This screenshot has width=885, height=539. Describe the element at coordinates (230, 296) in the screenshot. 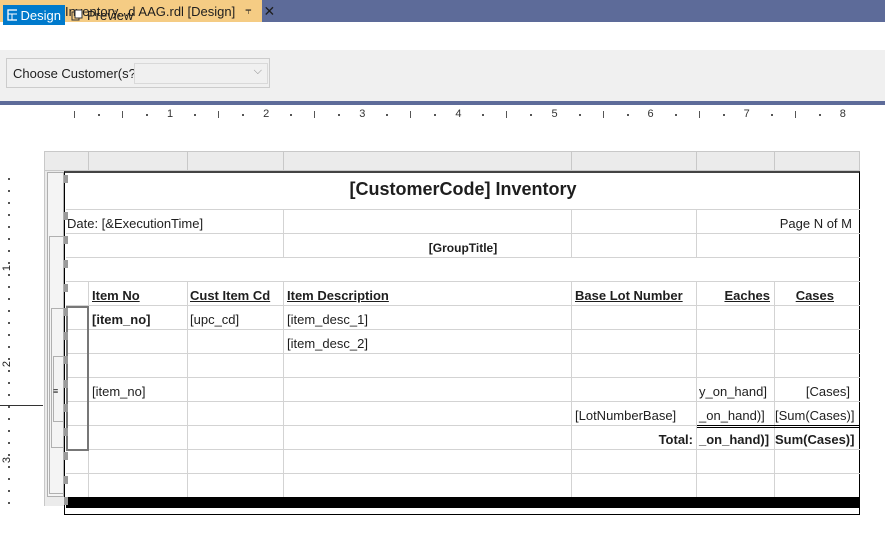

I see `header-cust-item-cd: Cust Item Cd` at that location.